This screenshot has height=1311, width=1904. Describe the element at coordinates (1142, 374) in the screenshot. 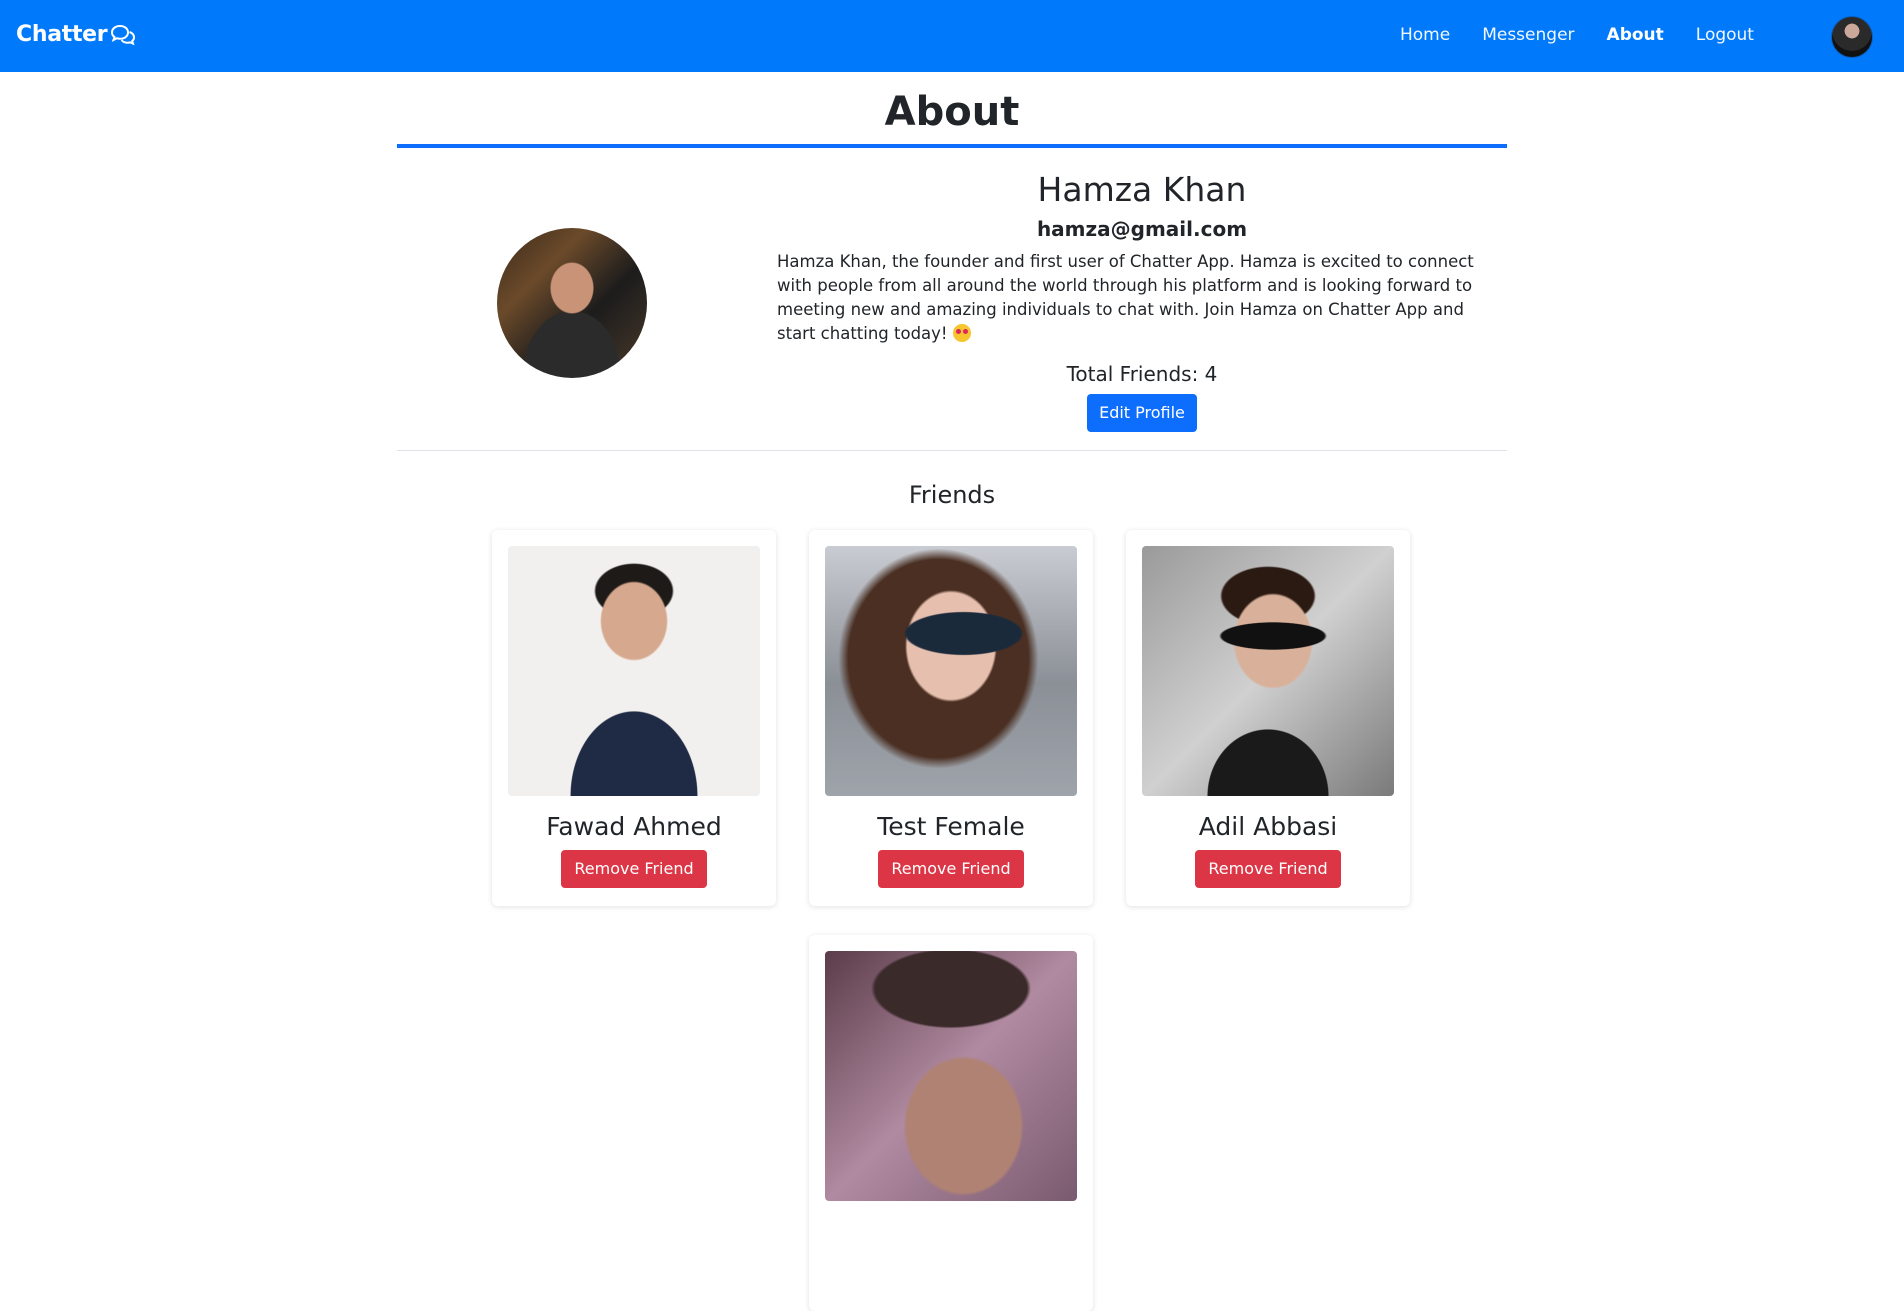

I see `total-friends-count: Total Friends: 4` at that location.